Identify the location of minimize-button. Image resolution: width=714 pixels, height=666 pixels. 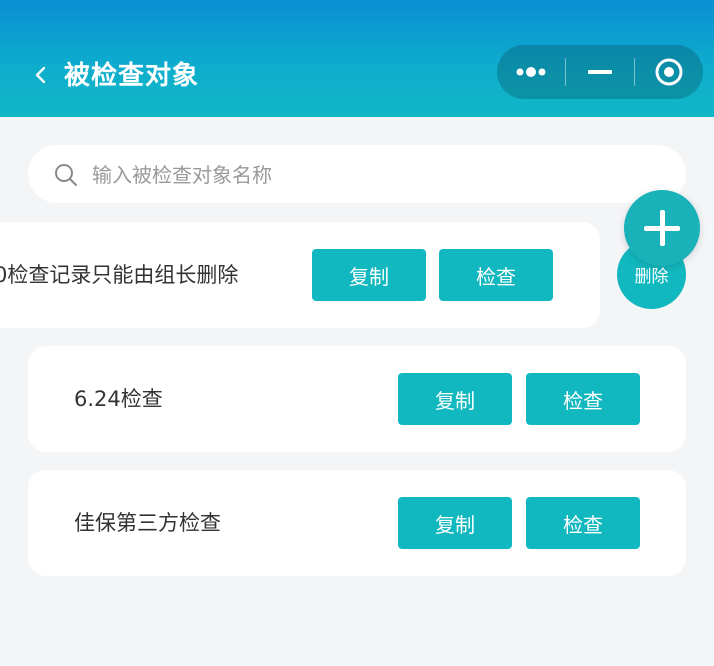
(600, 72).